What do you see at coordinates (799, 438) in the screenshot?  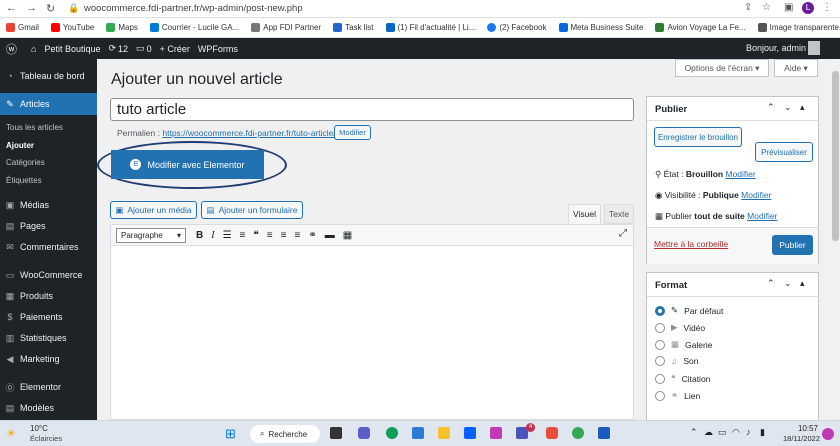 I see `clock-date: 18/11/2022` at bounding box center [799, 438].